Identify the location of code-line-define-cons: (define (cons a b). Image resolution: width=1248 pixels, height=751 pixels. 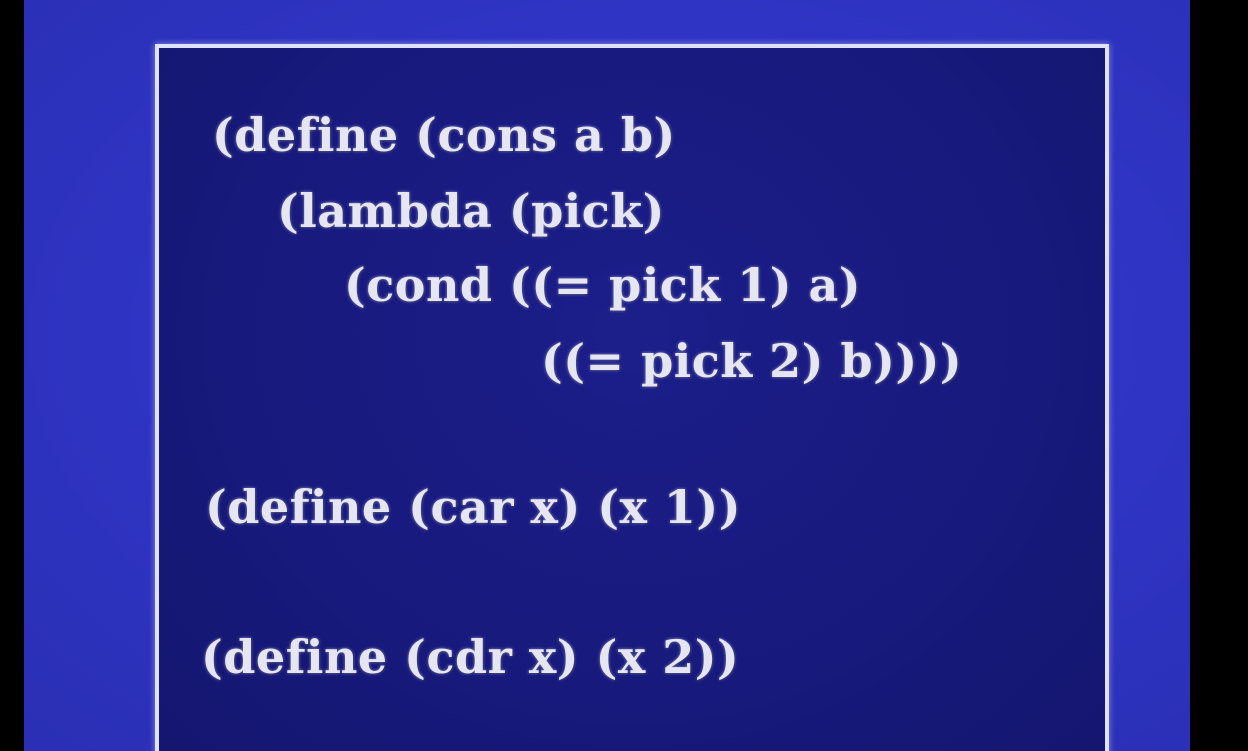
(444, 135).